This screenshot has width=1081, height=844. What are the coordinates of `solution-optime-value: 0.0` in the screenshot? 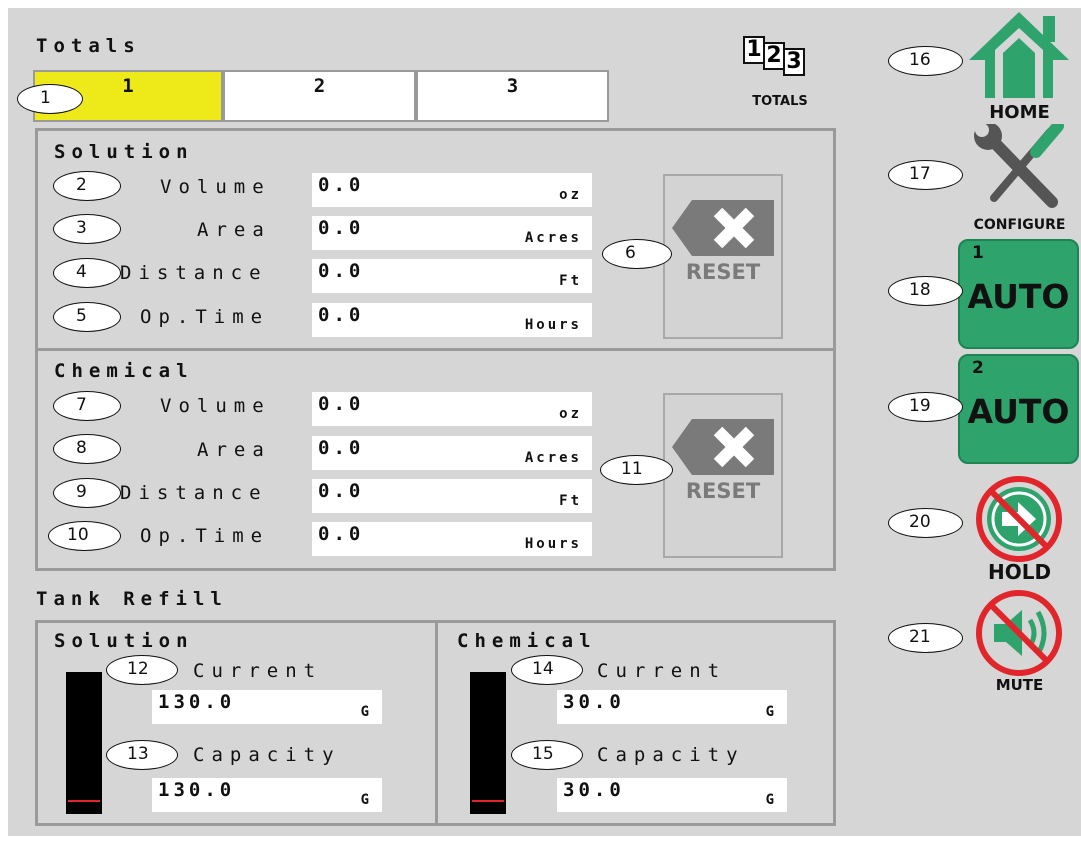 It's located at (341, 315).